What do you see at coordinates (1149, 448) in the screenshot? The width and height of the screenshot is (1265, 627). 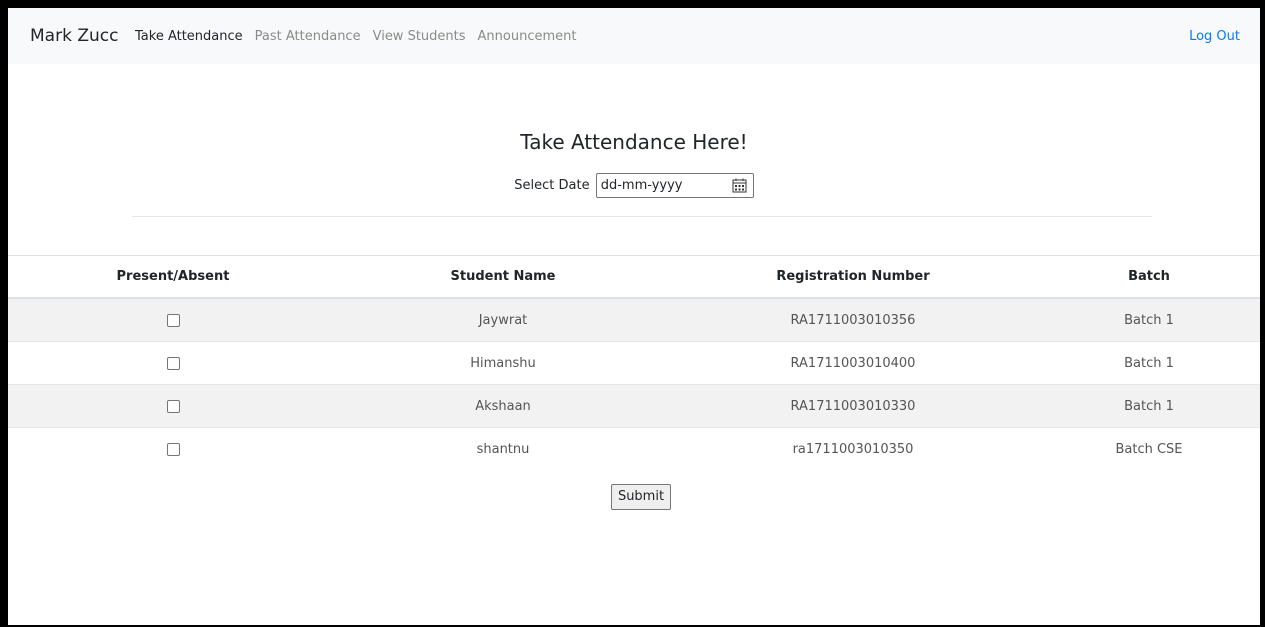 I see `batch: Batch CSE` at bounding box center [1149, 448].